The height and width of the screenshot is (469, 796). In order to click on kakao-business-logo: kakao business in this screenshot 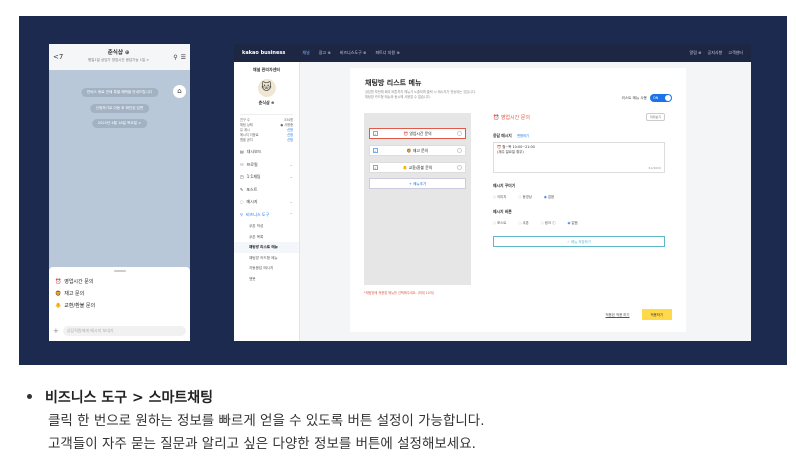, I will do `click(263, 53)`.